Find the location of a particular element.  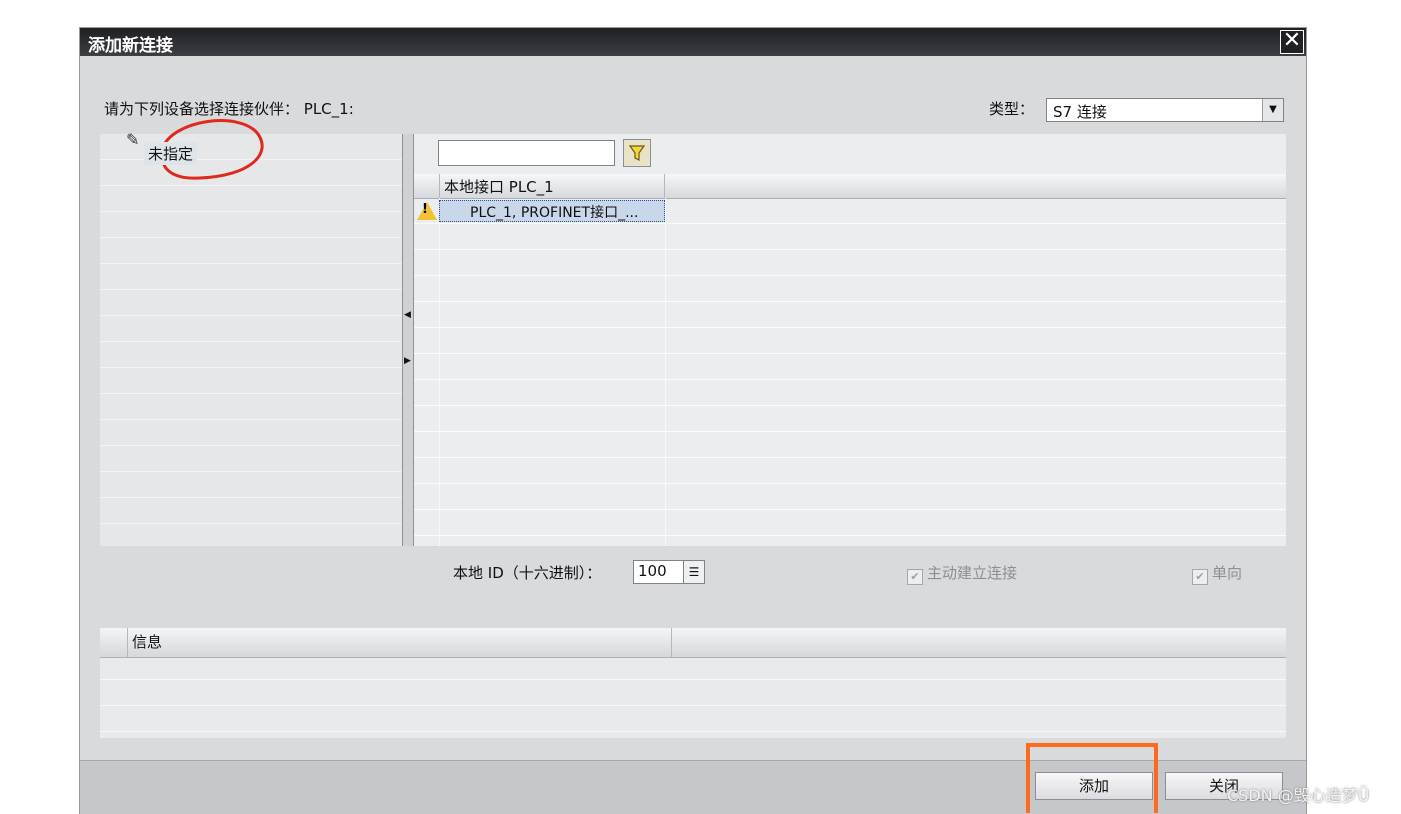

pencil-icon: ✎ is located at coordinates (133, 139).